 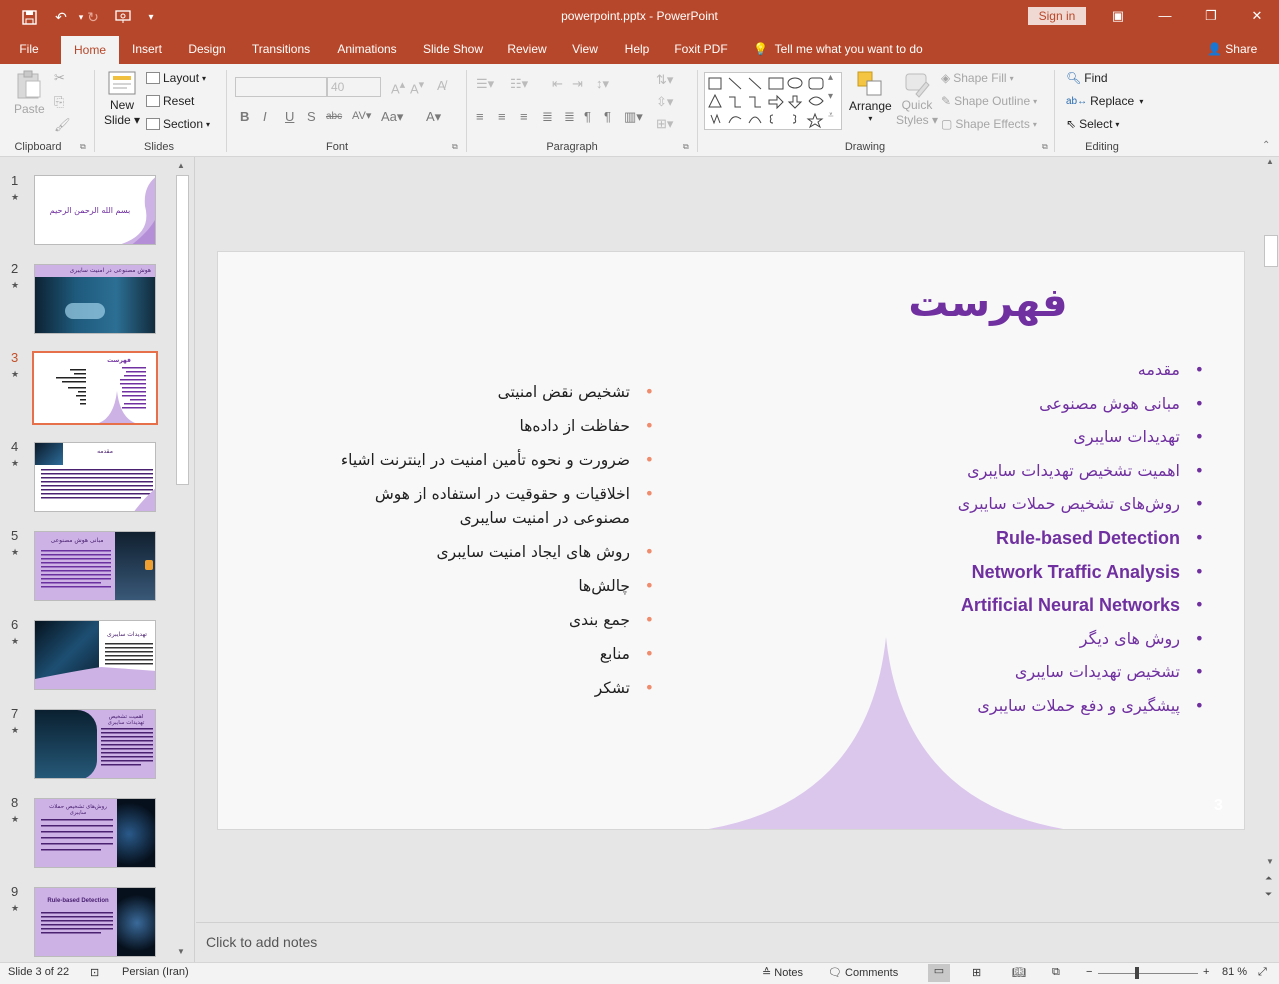 I want to click on select-button: ⇖ Select ▾, so click(x=1092, y=124).